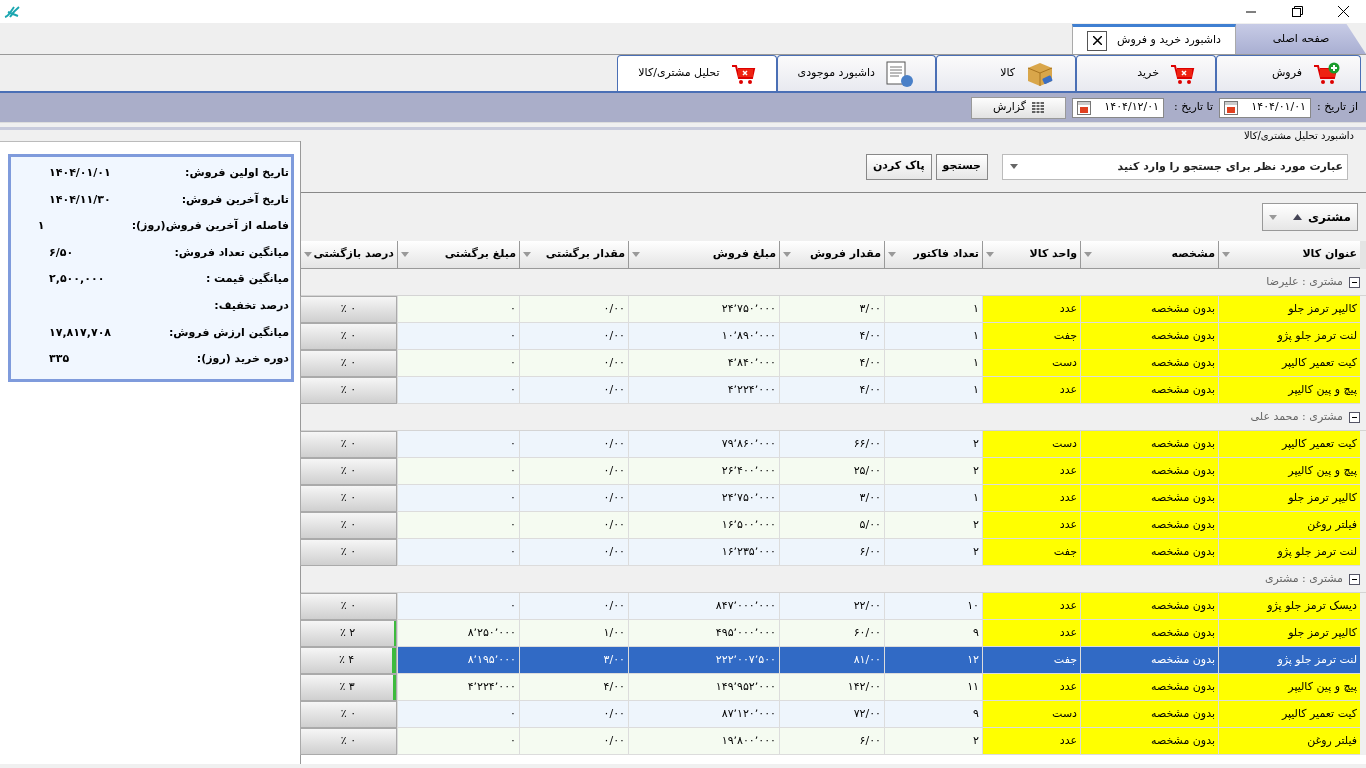 The height and width of the screenshot is (768, 1366). What do you see at coordinates (346, 660) in the screenshot?
I see `return-percent: ٪ ۴` at bounding box center [346, 660].